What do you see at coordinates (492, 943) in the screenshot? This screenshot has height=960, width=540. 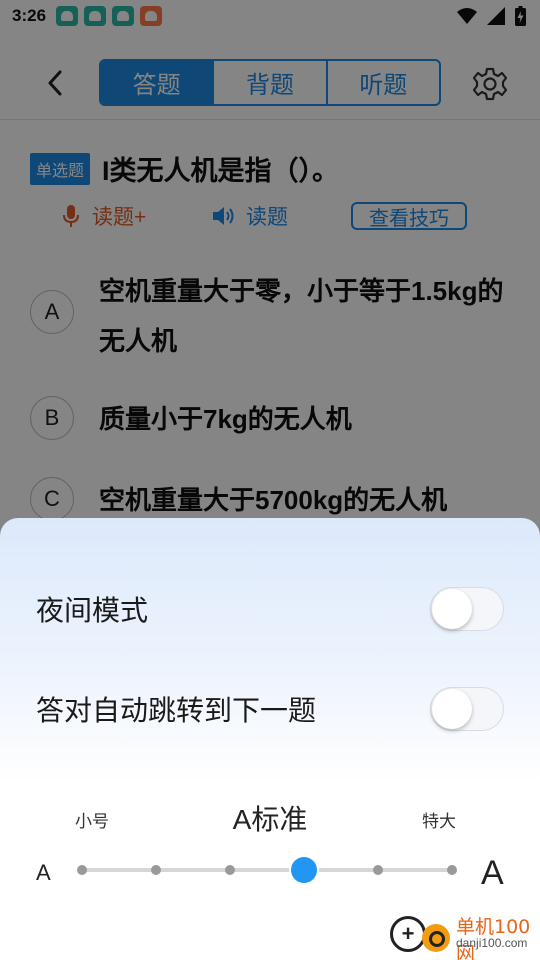 I see `watermark-url: danji100.com` at bounding box center [492, 943].